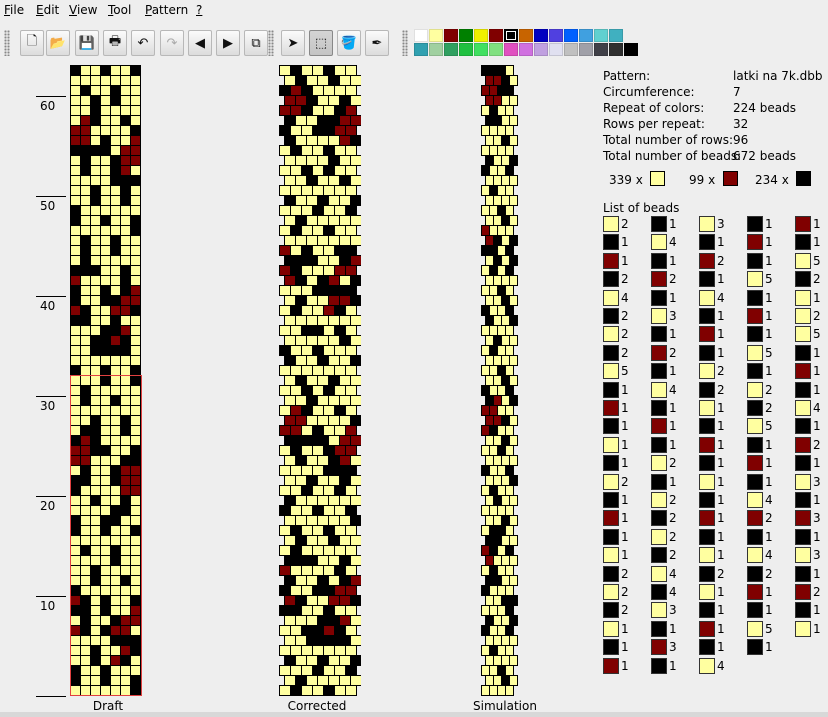 Image resolution: width=828 pixels, height=717 pixels. I want to click on menu-pattern: Pattern, so click(166, 10).